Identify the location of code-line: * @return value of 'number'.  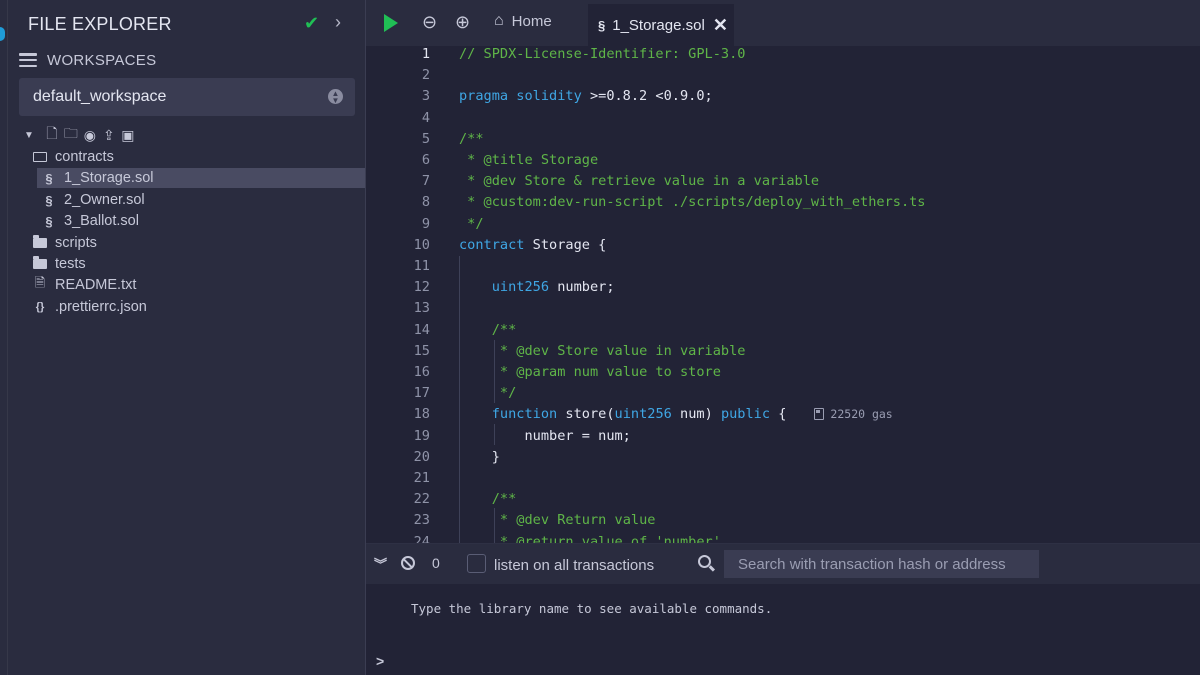
(590, 537).